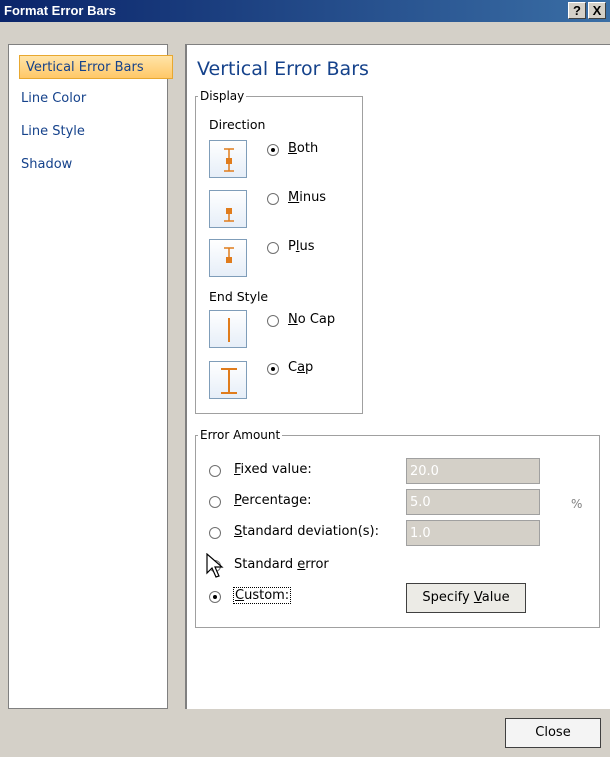  What do you see at coordinates (577, 10) in the screenshot?
I see `help-button: ?` at bounding box center [577, 10].